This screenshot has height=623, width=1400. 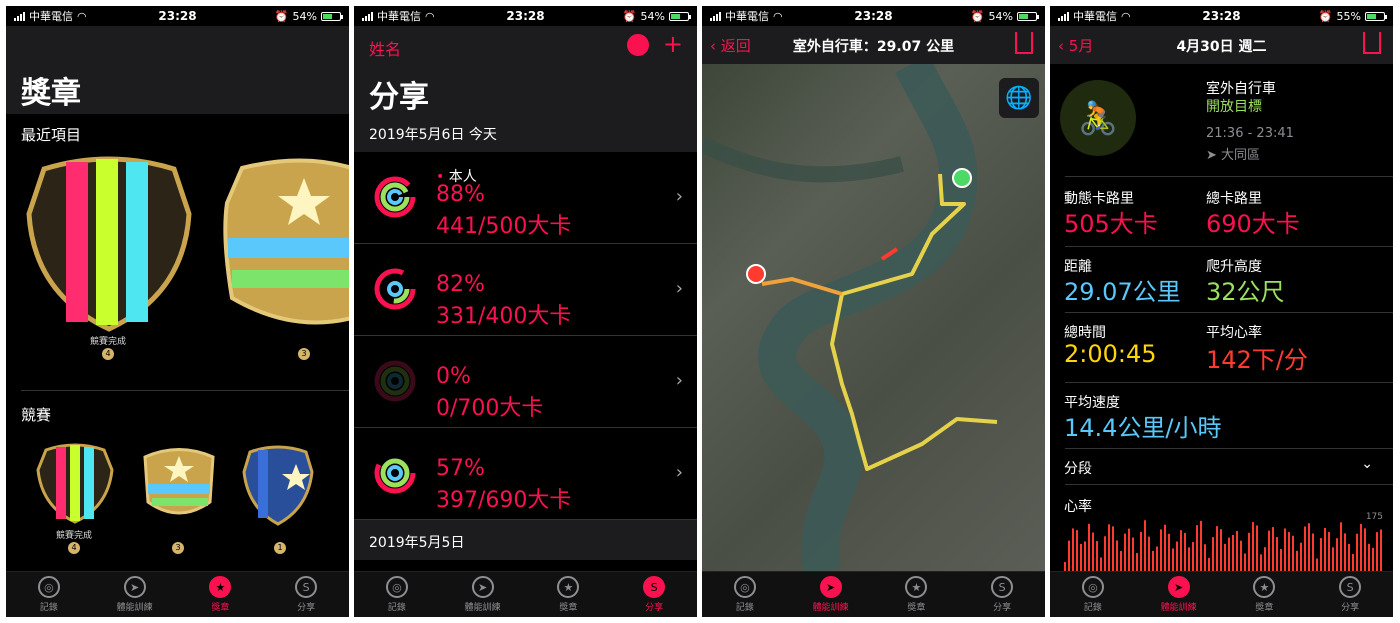 I want to click on nav-bar: ‹ 返回 室外自行車：29.07 公里, so click(x=873, y=45).